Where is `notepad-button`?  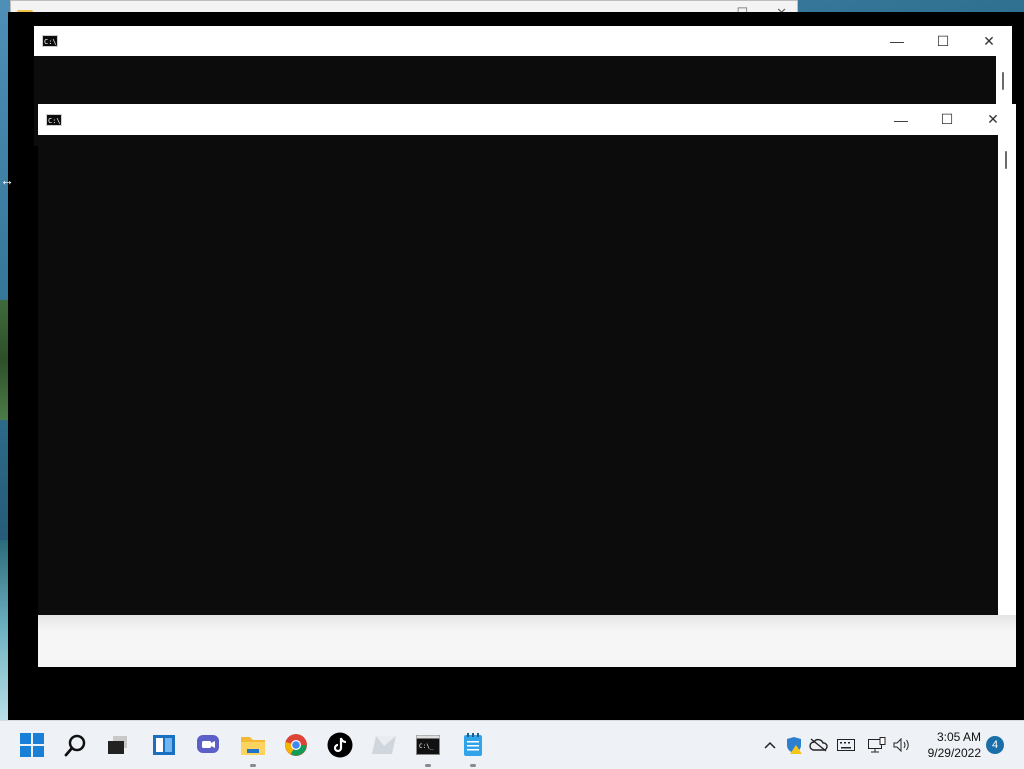
notepad-button is located at coordinates (473, 747).